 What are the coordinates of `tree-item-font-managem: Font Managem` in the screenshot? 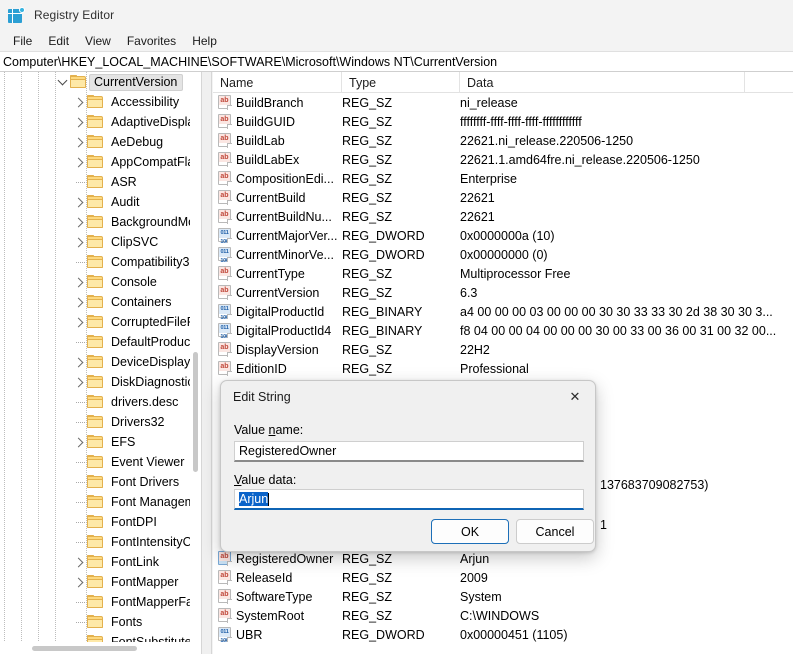 It's located at (100, 502).